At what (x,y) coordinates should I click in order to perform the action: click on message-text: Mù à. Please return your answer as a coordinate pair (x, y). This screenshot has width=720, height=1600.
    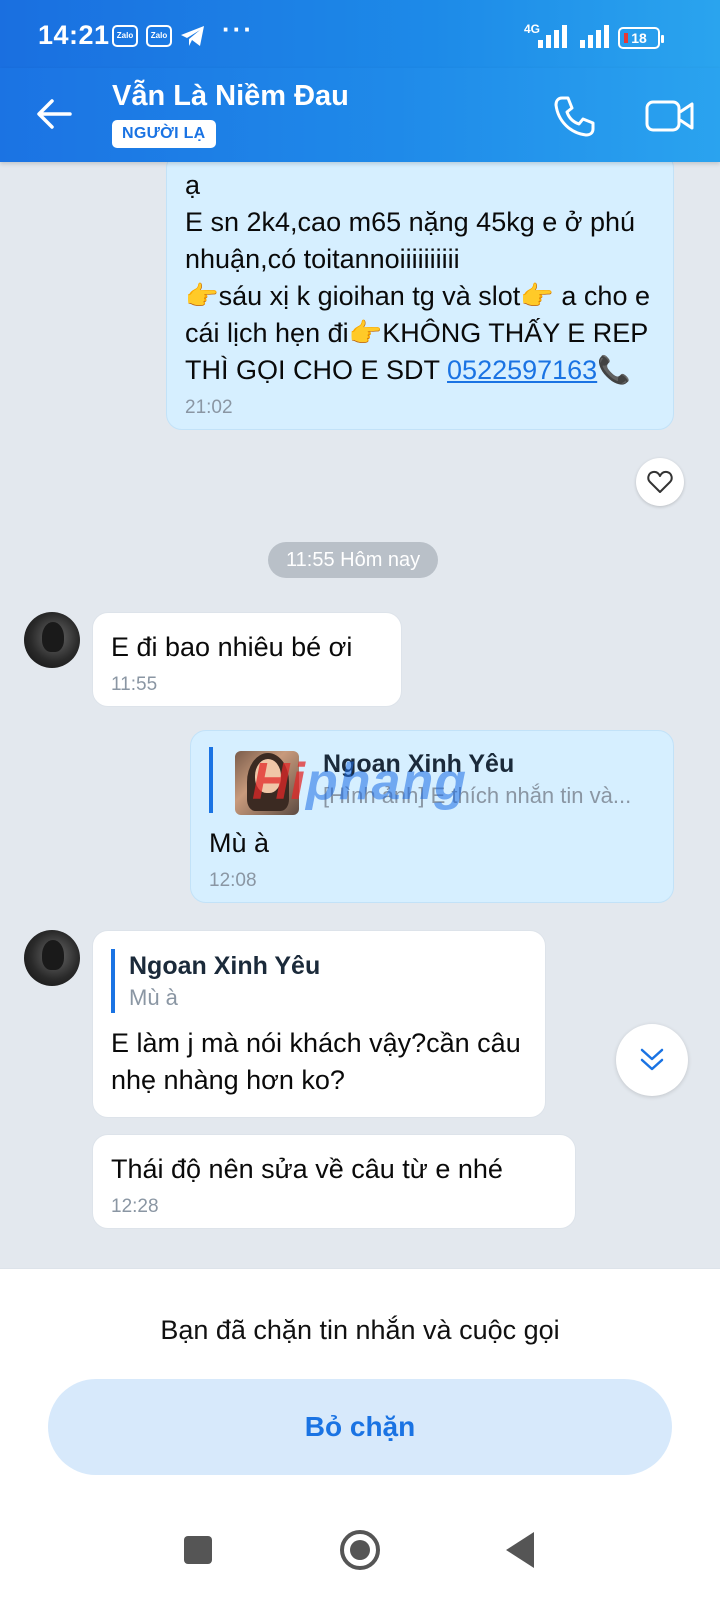
    Looking at the image, I should click on (239, 843).